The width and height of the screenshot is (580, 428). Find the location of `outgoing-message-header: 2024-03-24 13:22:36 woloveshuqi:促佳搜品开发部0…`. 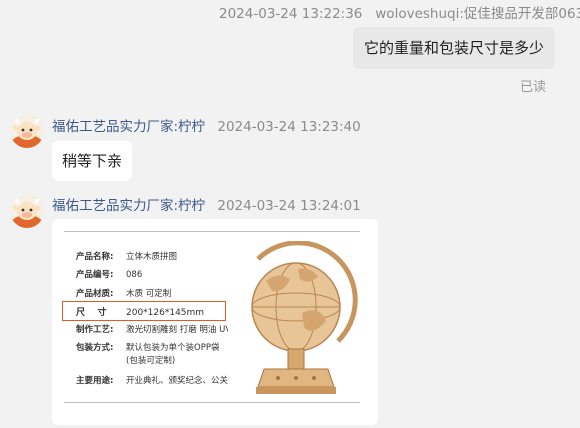

outgoing-message-header: 2024-03-24 13:22:36 woloveshuqi:促佳搜品开发部0… is located at coordinates (399, 12).